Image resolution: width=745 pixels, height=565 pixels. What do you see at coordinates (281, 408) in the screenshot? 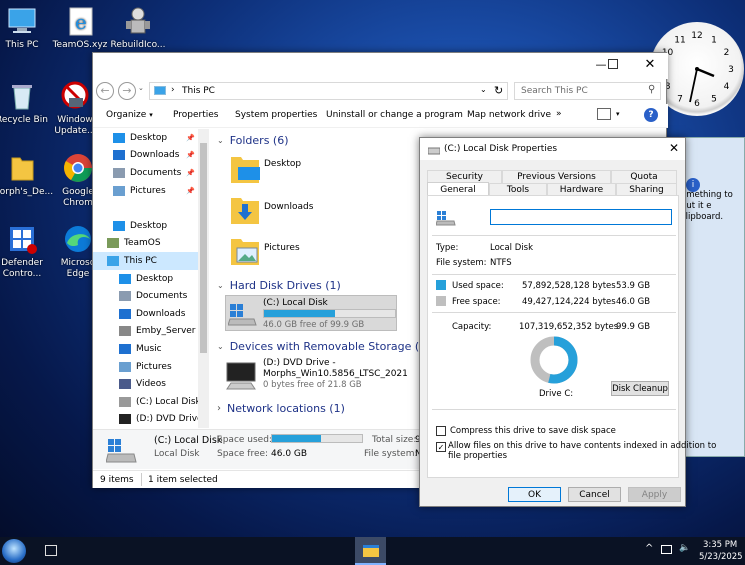
I see `group-network: › Network locations (1)` at bounding box center [281, 408].